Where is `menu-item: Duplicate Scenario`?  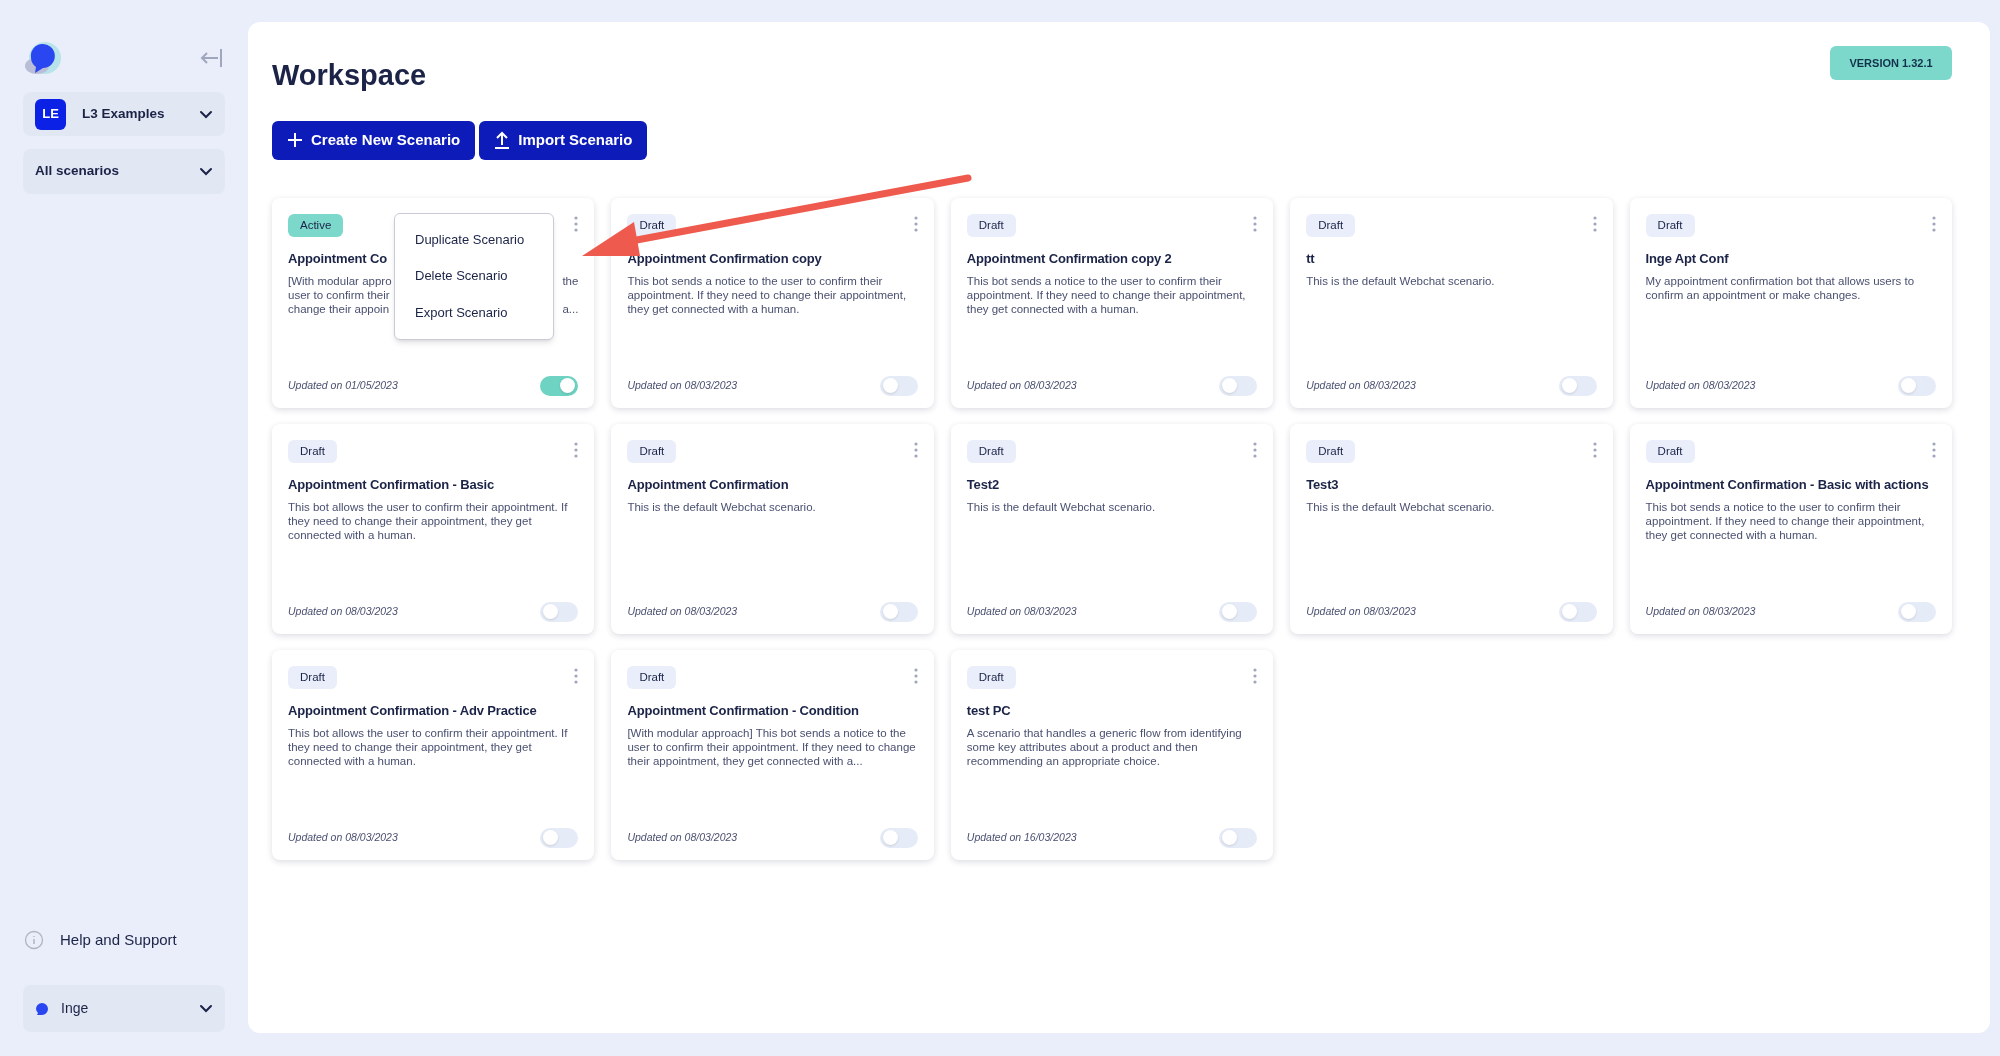
menu-item: Duplicate Scenario is located at coordinates (474, 239).